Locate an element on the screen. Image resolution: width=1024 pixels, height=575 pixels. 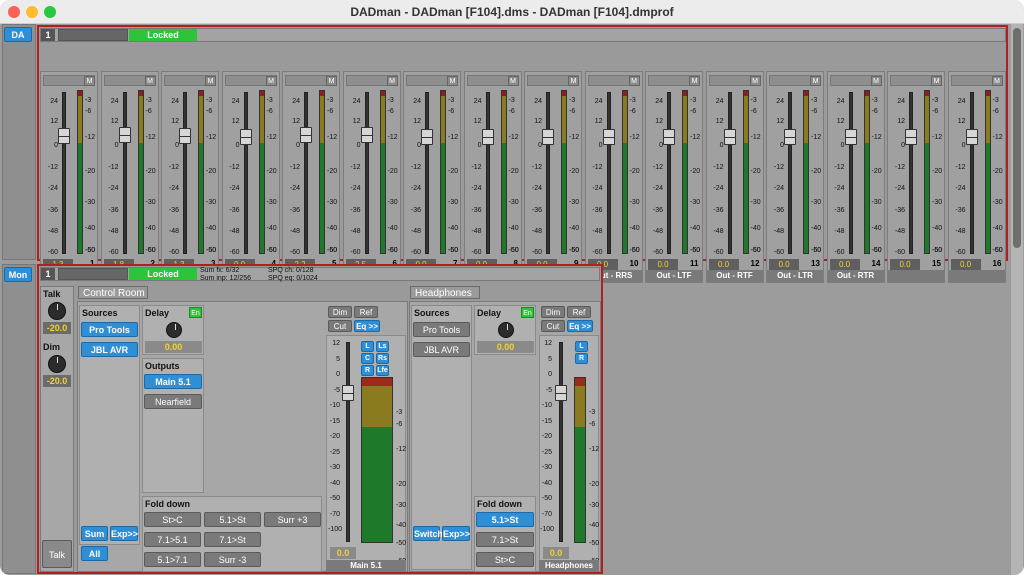
cr-output-nearfield: Nearfield is located at coordinates (173, 401).